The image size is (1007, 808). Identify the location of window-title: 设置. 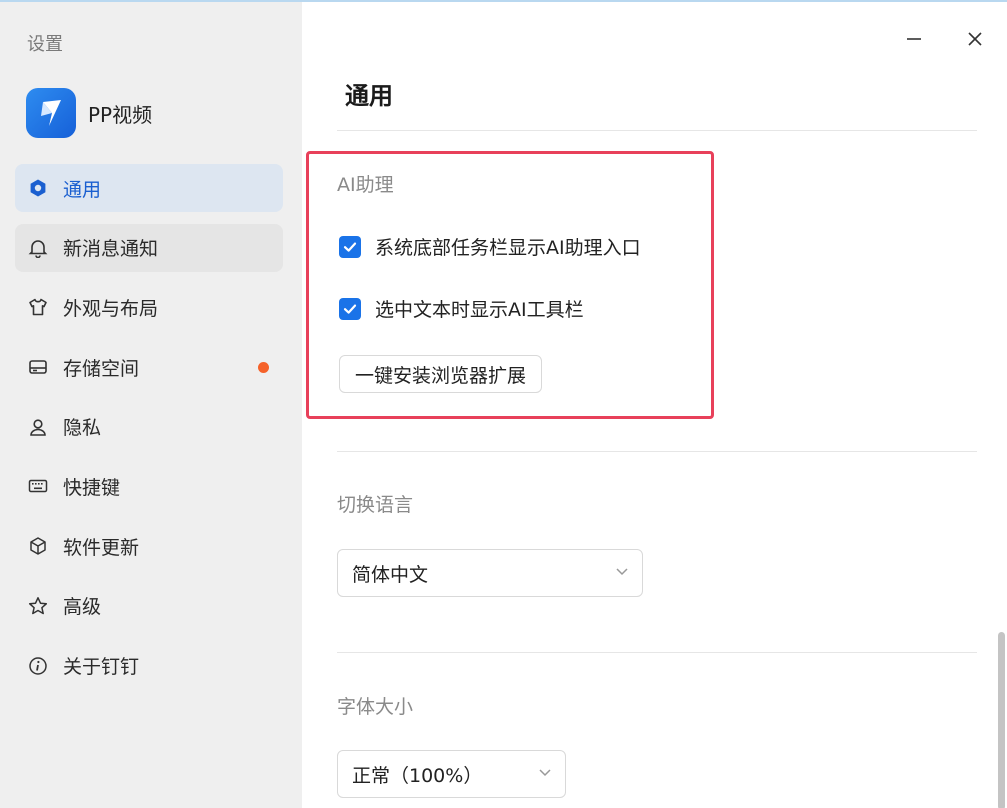
(45, 44).